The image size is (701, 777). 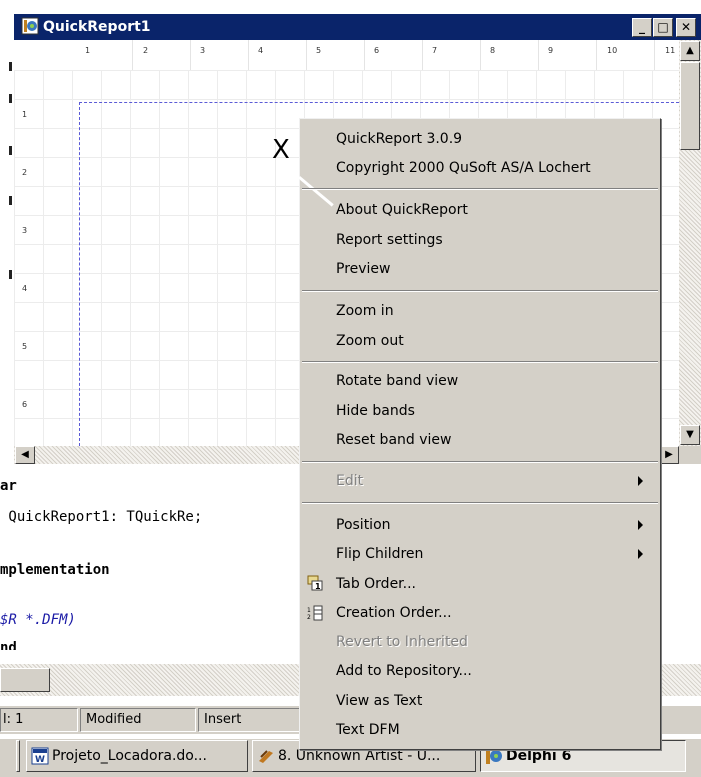 What do you see at coordinates (40, 760) in the screenshot?
I see `svg-text: W` at bounding box center [40, 760].